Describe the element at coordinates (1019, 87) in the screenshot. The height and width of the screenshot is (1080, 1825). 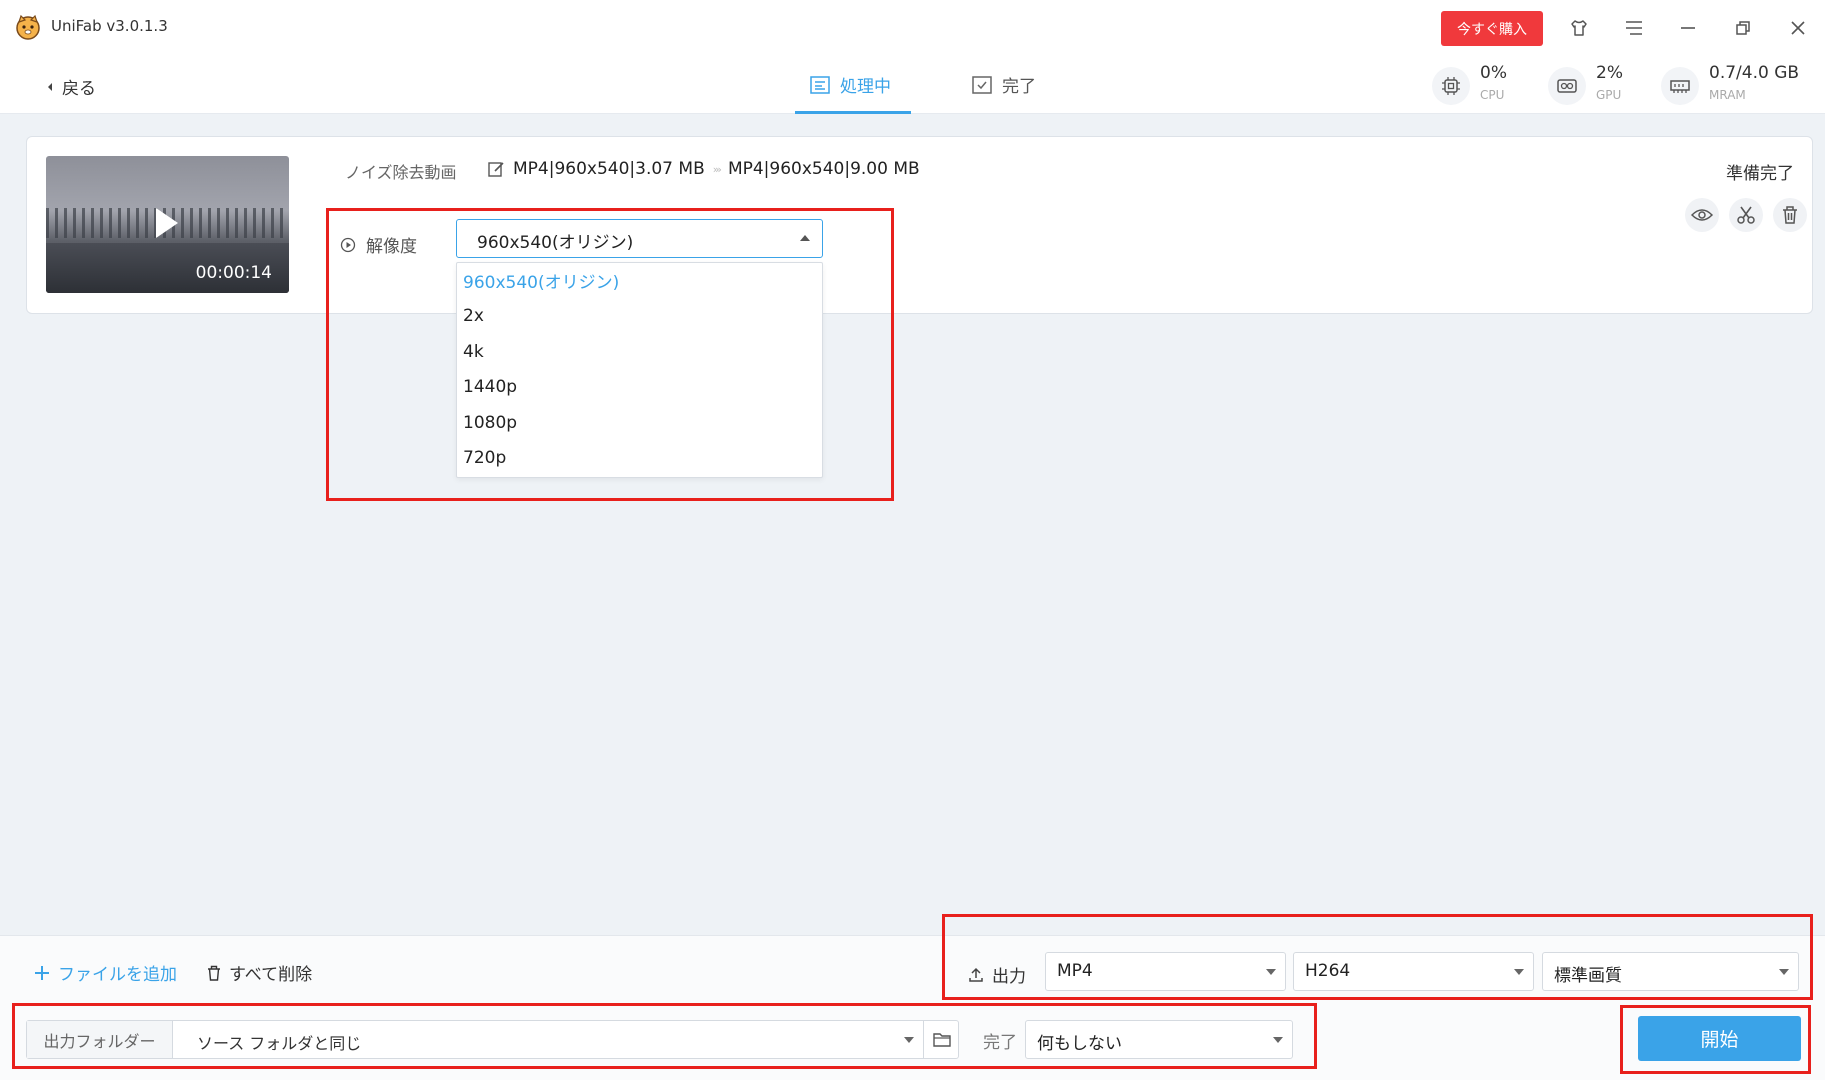
I see `tab-completed-label: 完了` at that location.